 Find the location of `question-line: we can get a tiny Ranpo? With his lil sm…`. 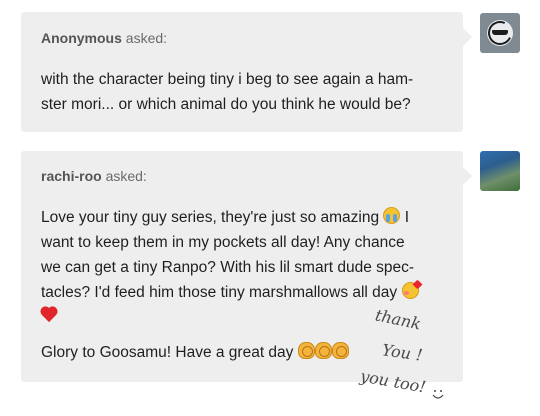

question-line: we can get a tiny Ranpo? With his lil sm… is located at coordinates (228, 267).